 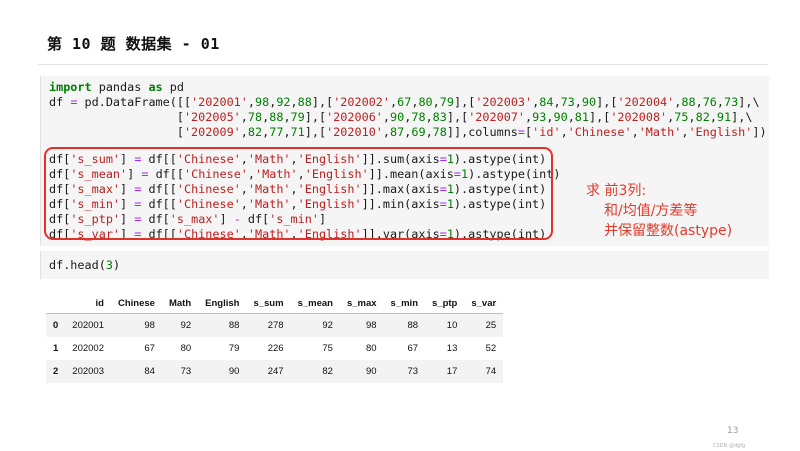 What do you see at coordinates (99, 303) in the screenshot?
I see `column-header-id: id` at bounding box center [99, 303].